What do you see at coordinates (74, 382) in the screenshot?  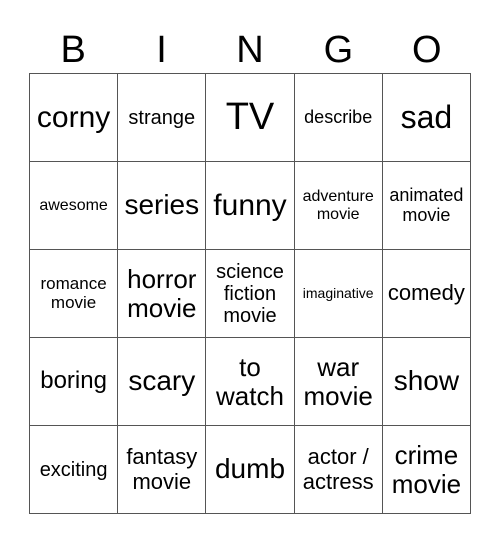 I see `bingo-cell: boring` at bounding box center [74, 382].